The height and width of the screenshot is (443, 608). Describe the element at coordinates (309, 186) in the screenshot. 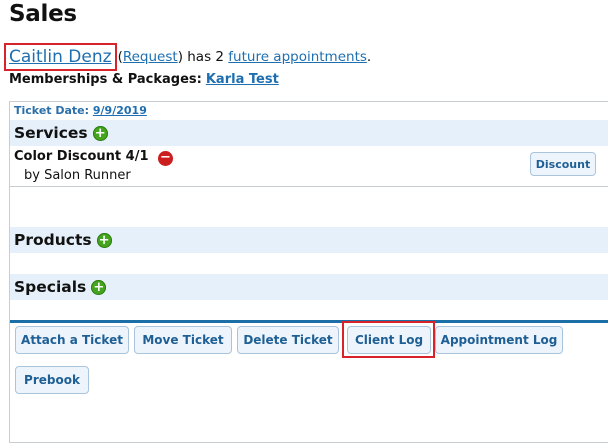

I see `service-row-divider` at that location.